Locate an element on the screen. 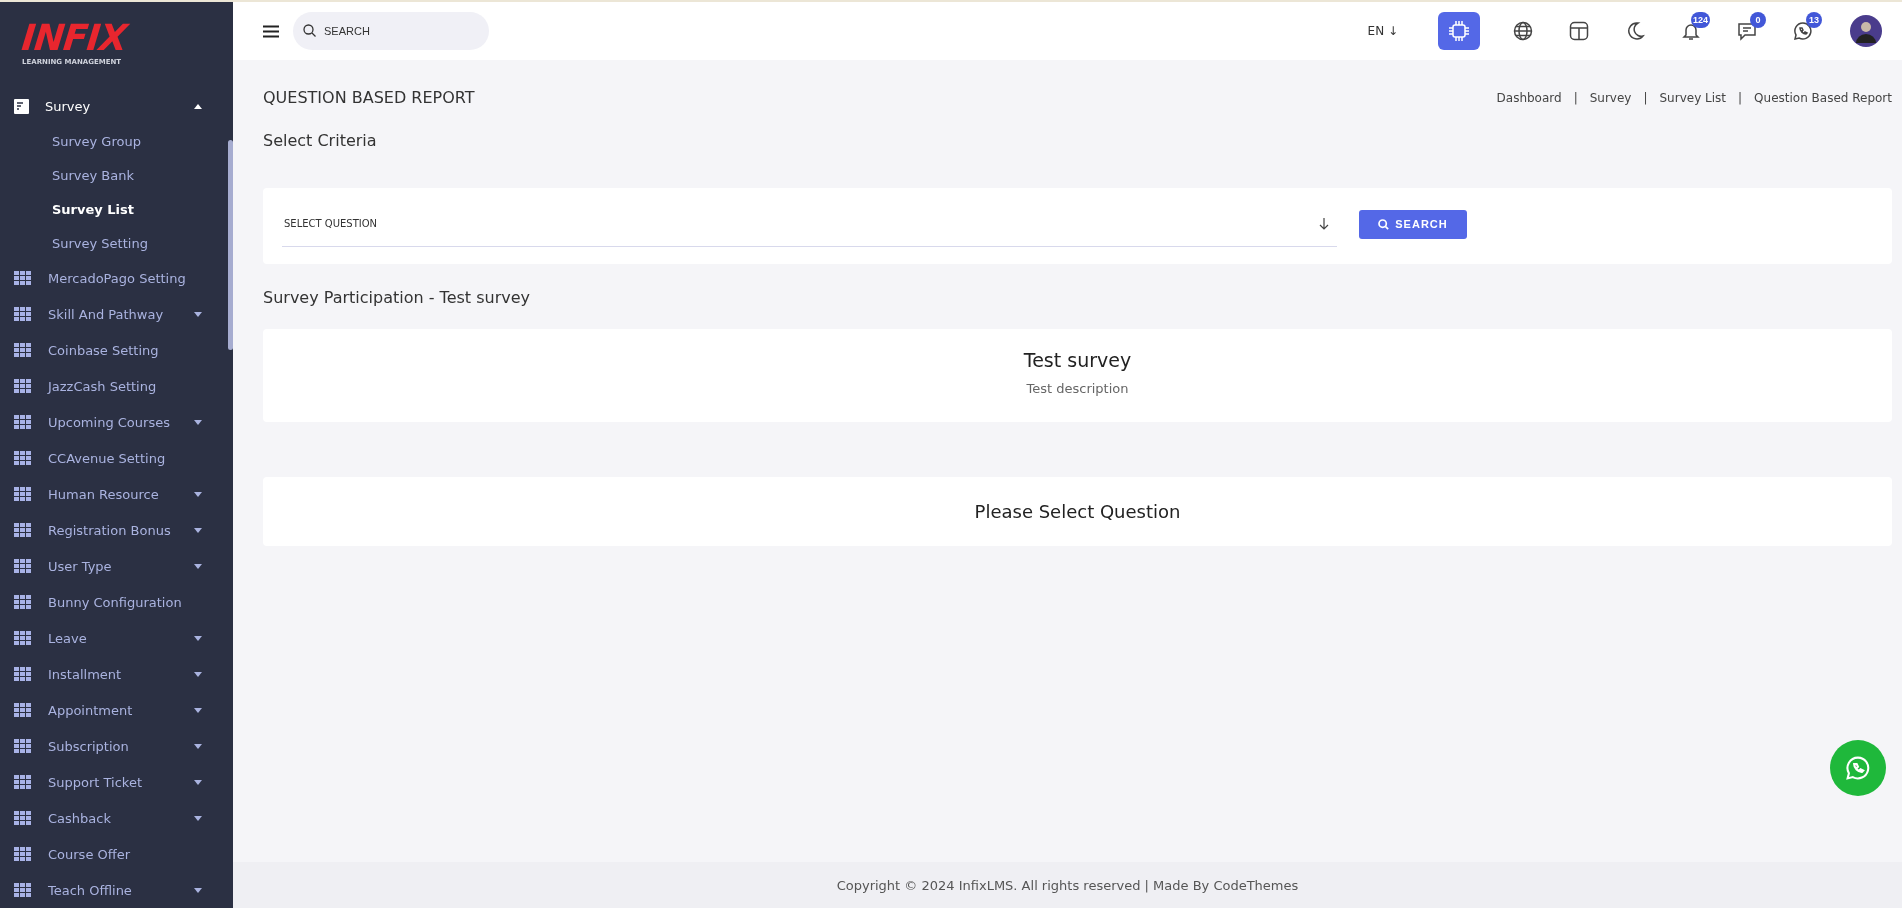 This screenshot has width=1902, height=908. arrow-down-icon is located at coordinates (1324, 223).